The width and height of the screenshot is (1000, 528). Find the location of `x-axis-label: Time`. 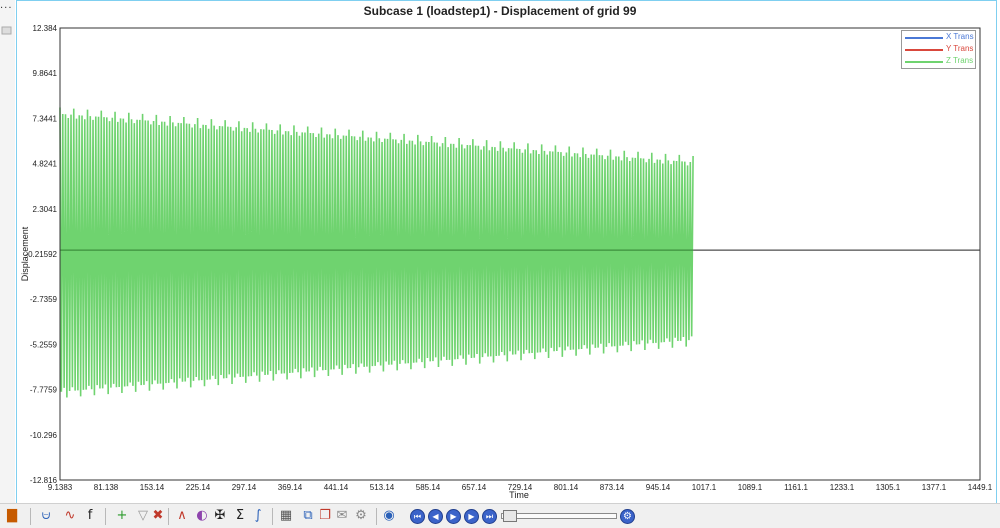

x-axis-label: Time is located at coordinates (519, 495).